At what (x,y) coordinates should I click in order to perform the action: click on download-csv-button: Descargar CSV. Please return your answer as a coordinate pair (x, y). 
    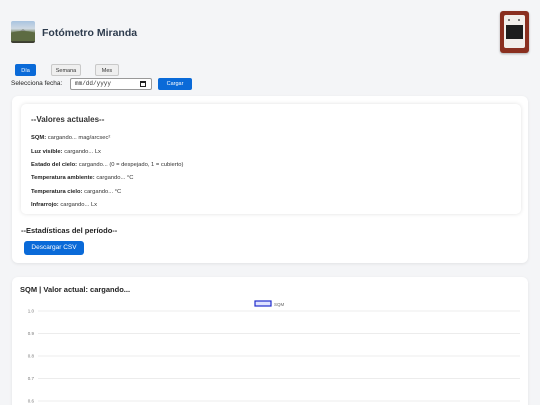
    Looking at the image, I should click on (54, 248).